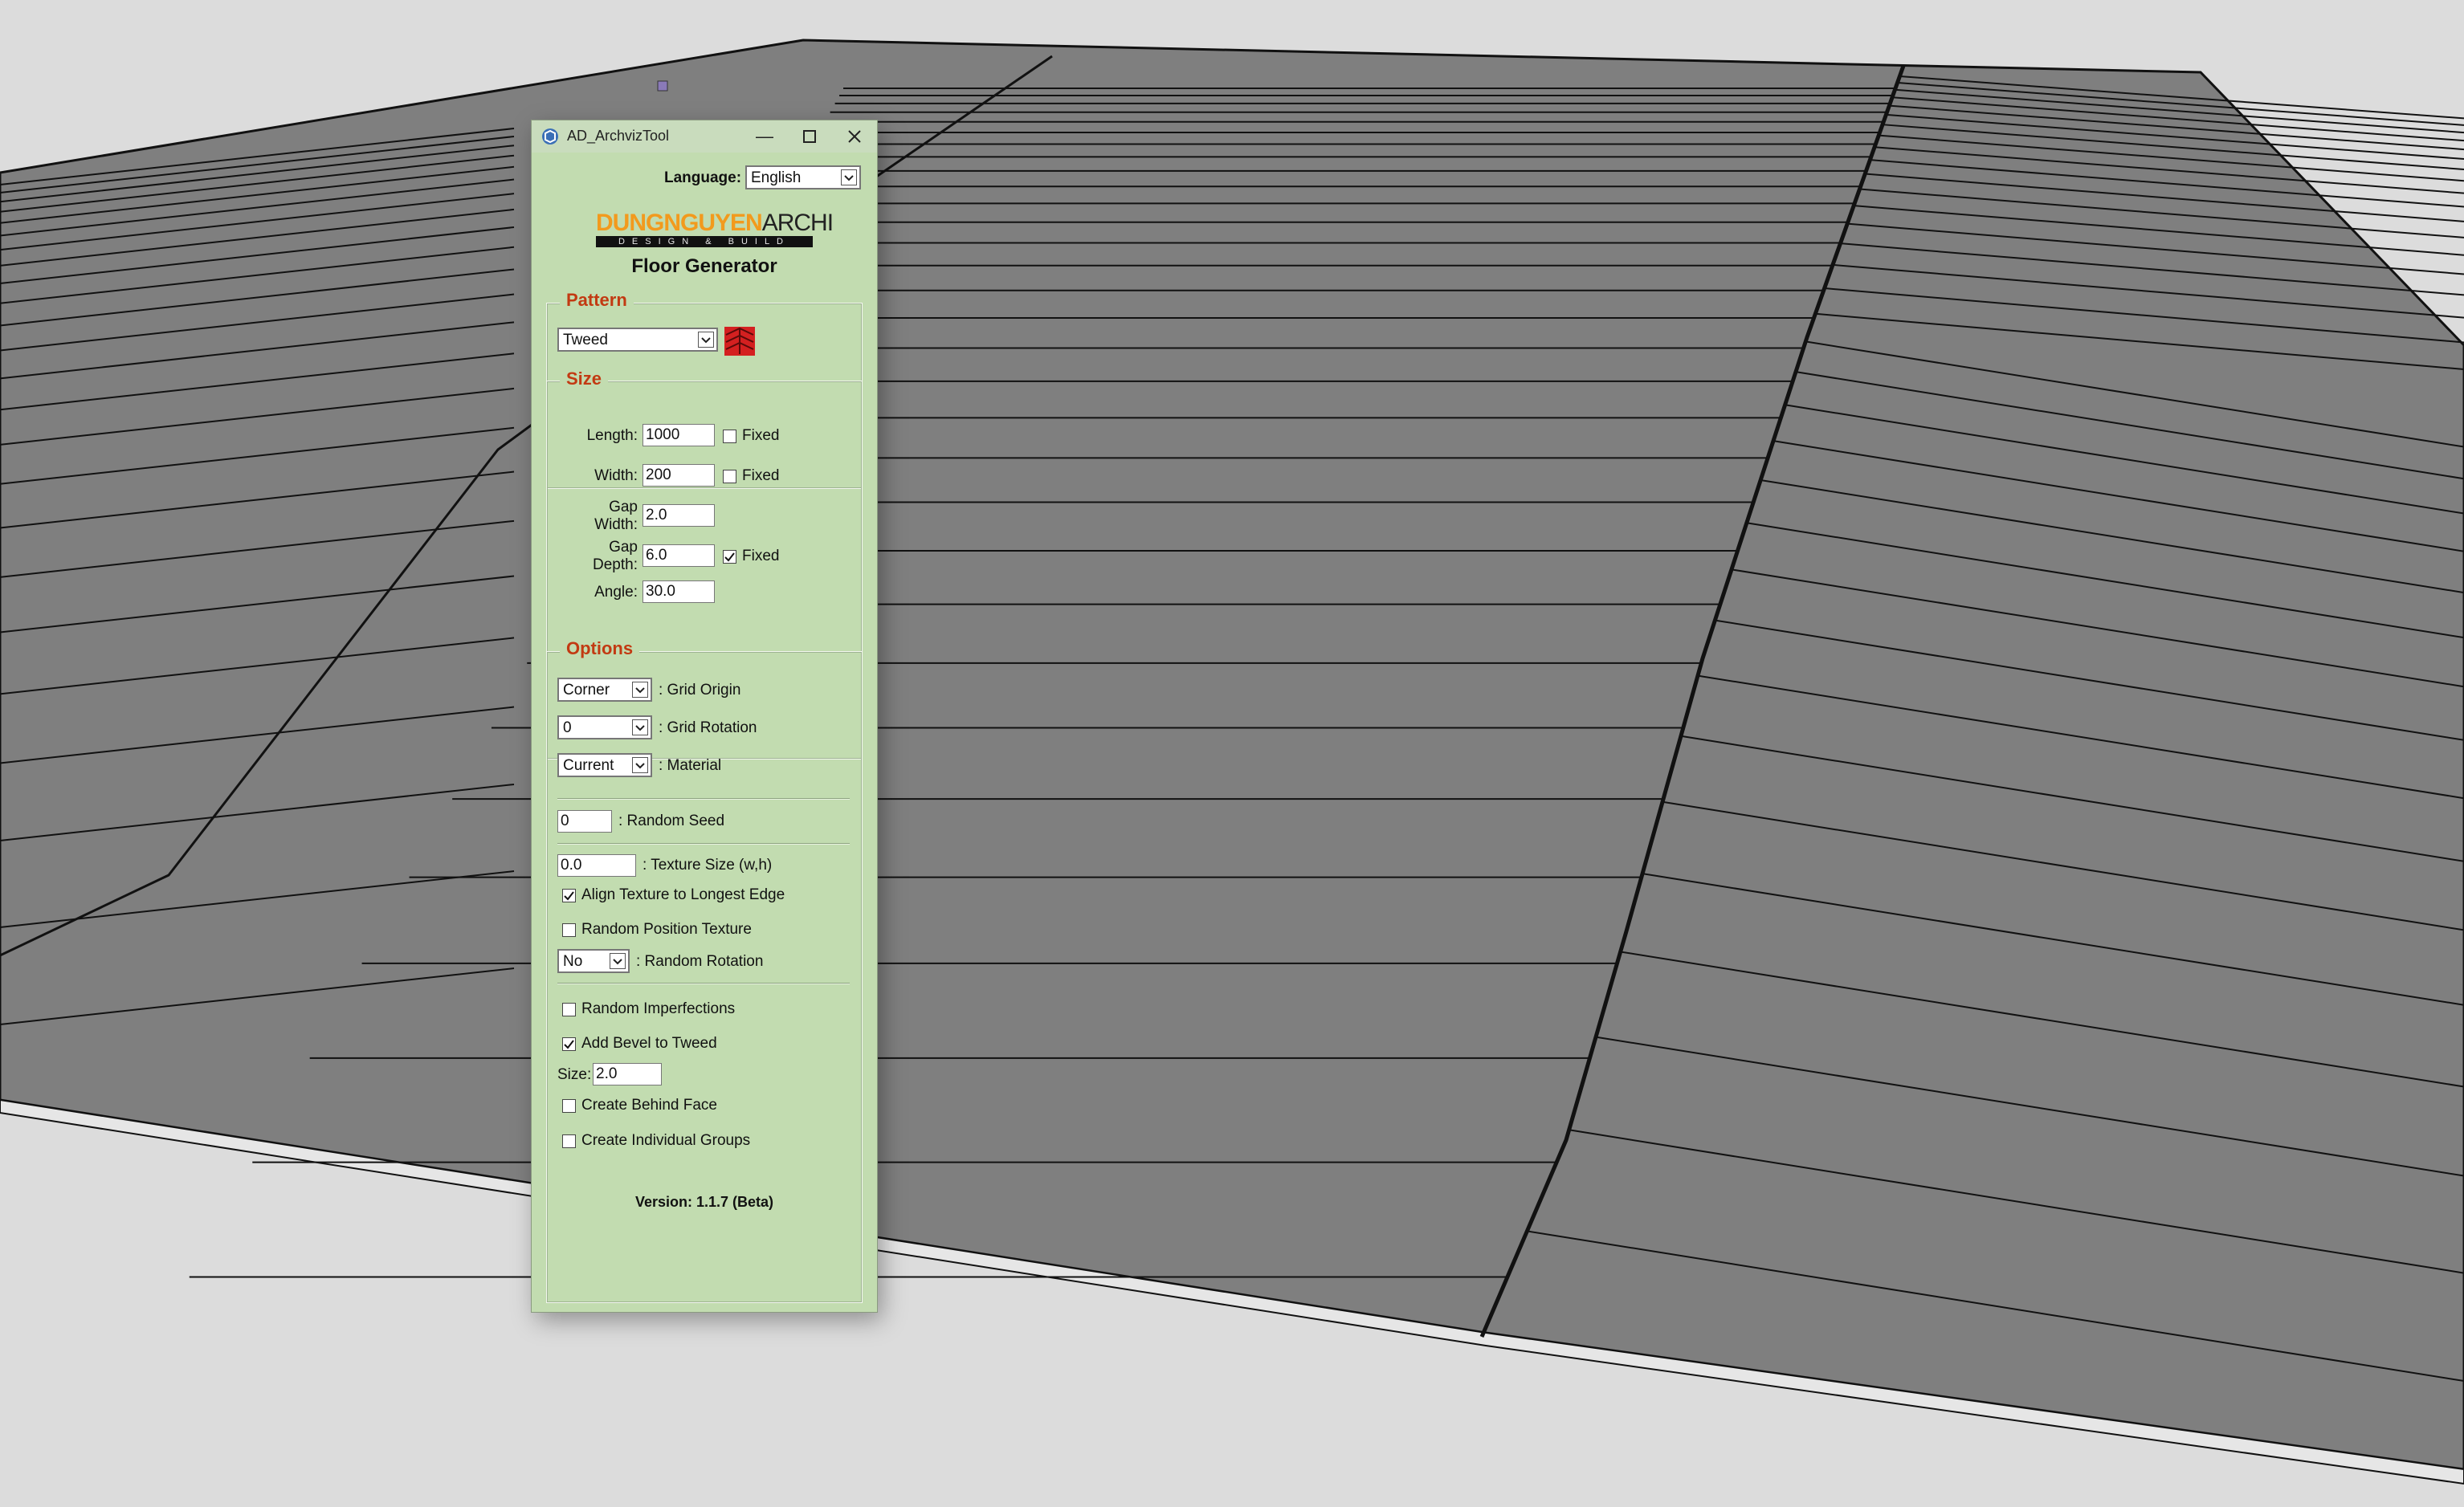  I want to click on language-value: English, so click(776, 177).